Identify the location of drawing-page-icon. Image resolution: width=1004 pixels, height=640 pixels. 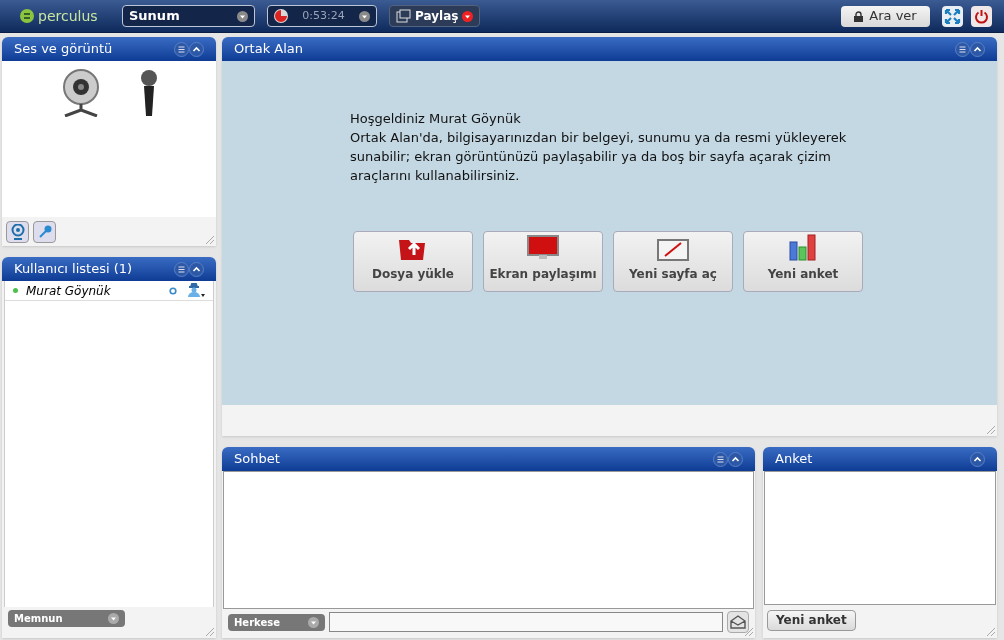
(673, 250).